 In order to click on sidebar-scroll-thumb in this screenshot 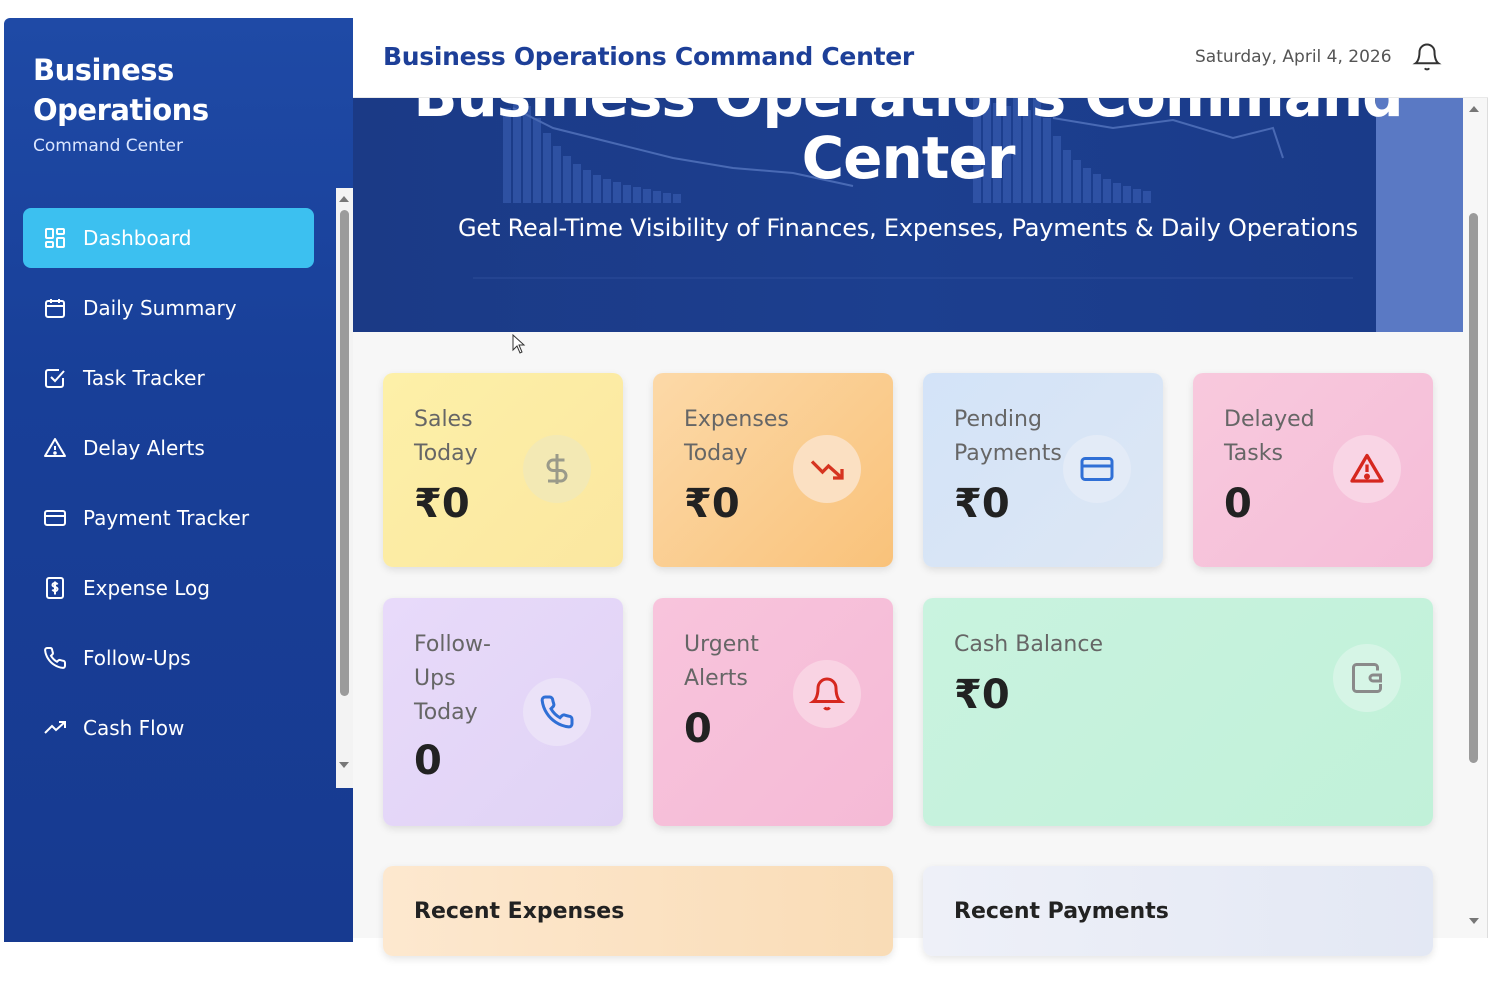, I will do `click(344, 453)`.